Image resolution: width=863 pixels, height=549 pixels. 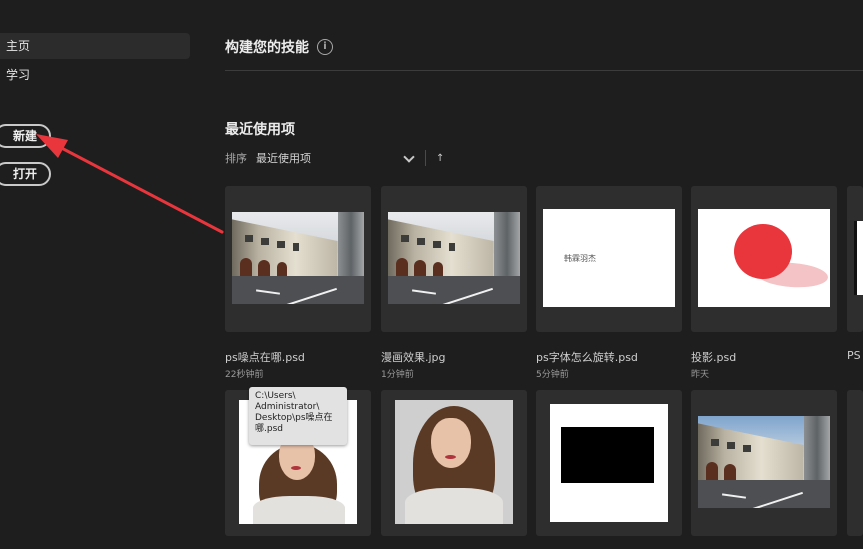 I want to click on file-name: 投影.psd, so click(x=713, y=357).